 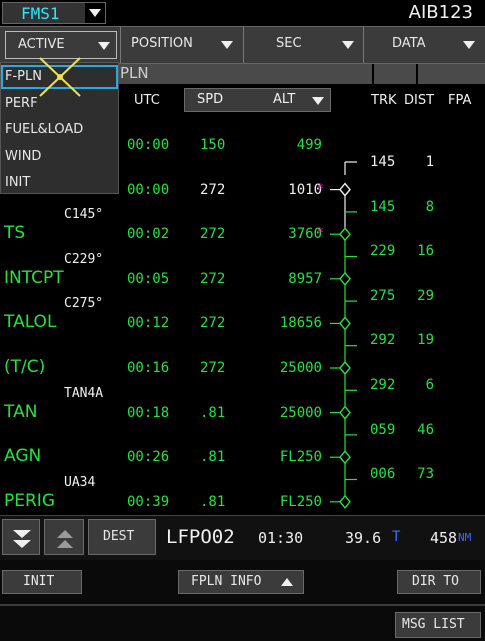 I want to click on bottom-divider, so click(x=242, y=605).